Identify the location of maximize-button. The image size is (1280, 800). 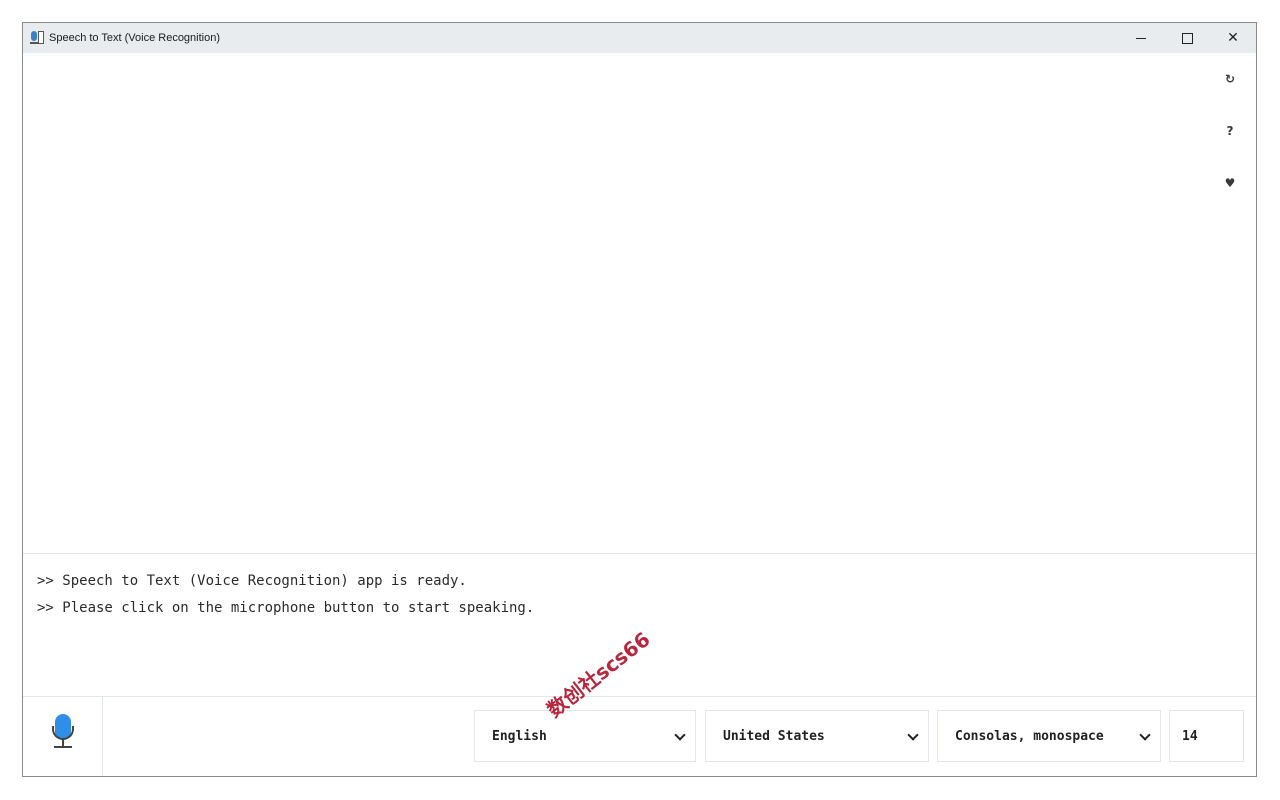
(1187, 38).